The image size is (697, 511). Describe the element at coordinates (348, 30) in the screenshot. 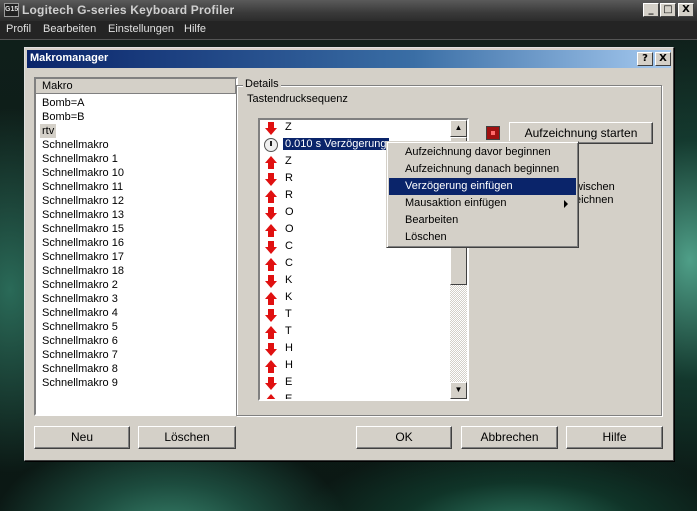

I see `menubar: Profil Bearbeiten Einstellungen Hilfe` at that location.